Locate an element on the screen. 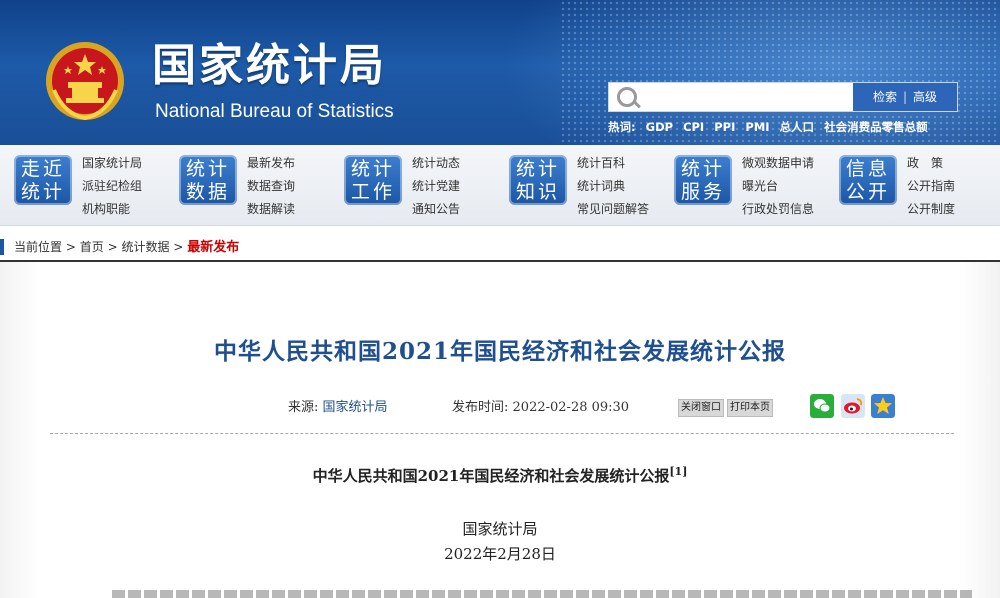 The image size is (1000, 598). nav-badge-about: 走近 统计 is located at coordinates (43, 180).